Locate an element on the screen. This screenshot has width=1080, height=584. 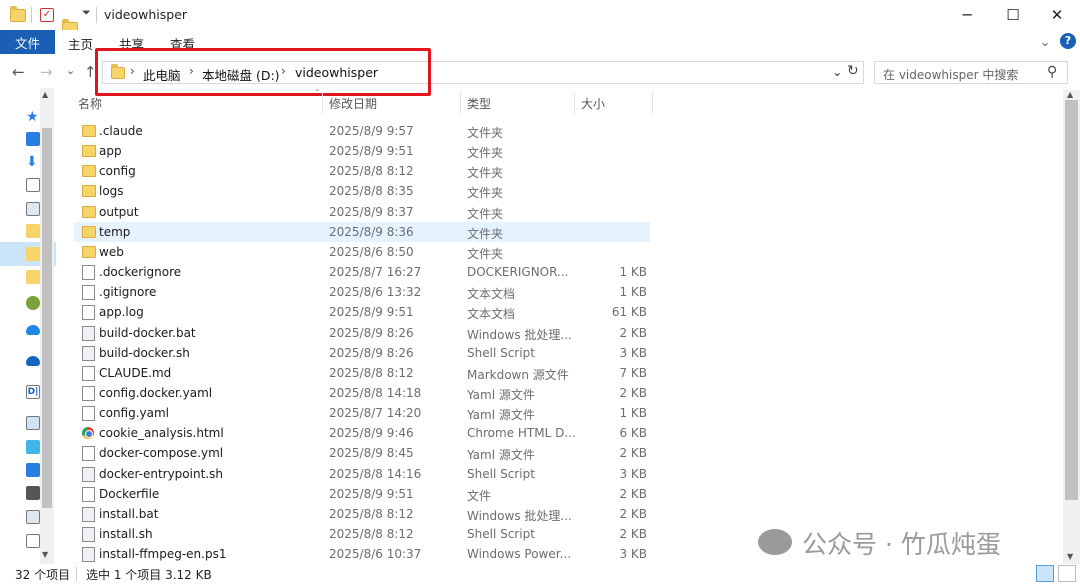
tab-file: 文件 is located at coordinates (27, 42).